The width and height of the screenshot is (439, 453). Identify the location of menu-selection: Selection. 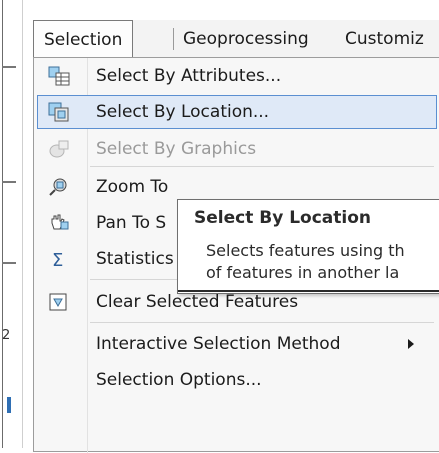
(83, 39).